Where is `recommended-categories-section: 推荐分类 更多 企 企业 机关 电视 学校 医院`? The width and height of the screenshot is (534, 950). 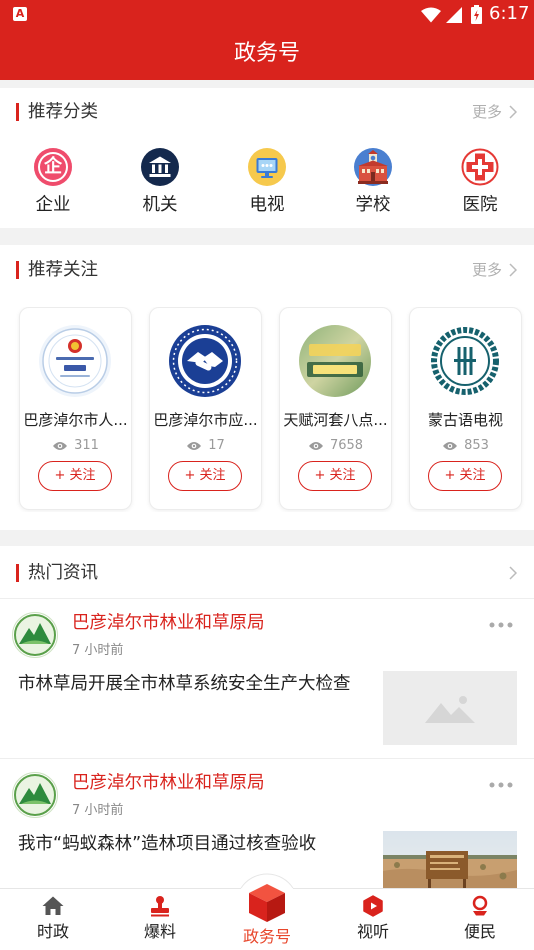 recommended-categories-section: 推荐分类 更多 企 企业 机关 电视 学校 医院 is located at coordinates (267, 158).